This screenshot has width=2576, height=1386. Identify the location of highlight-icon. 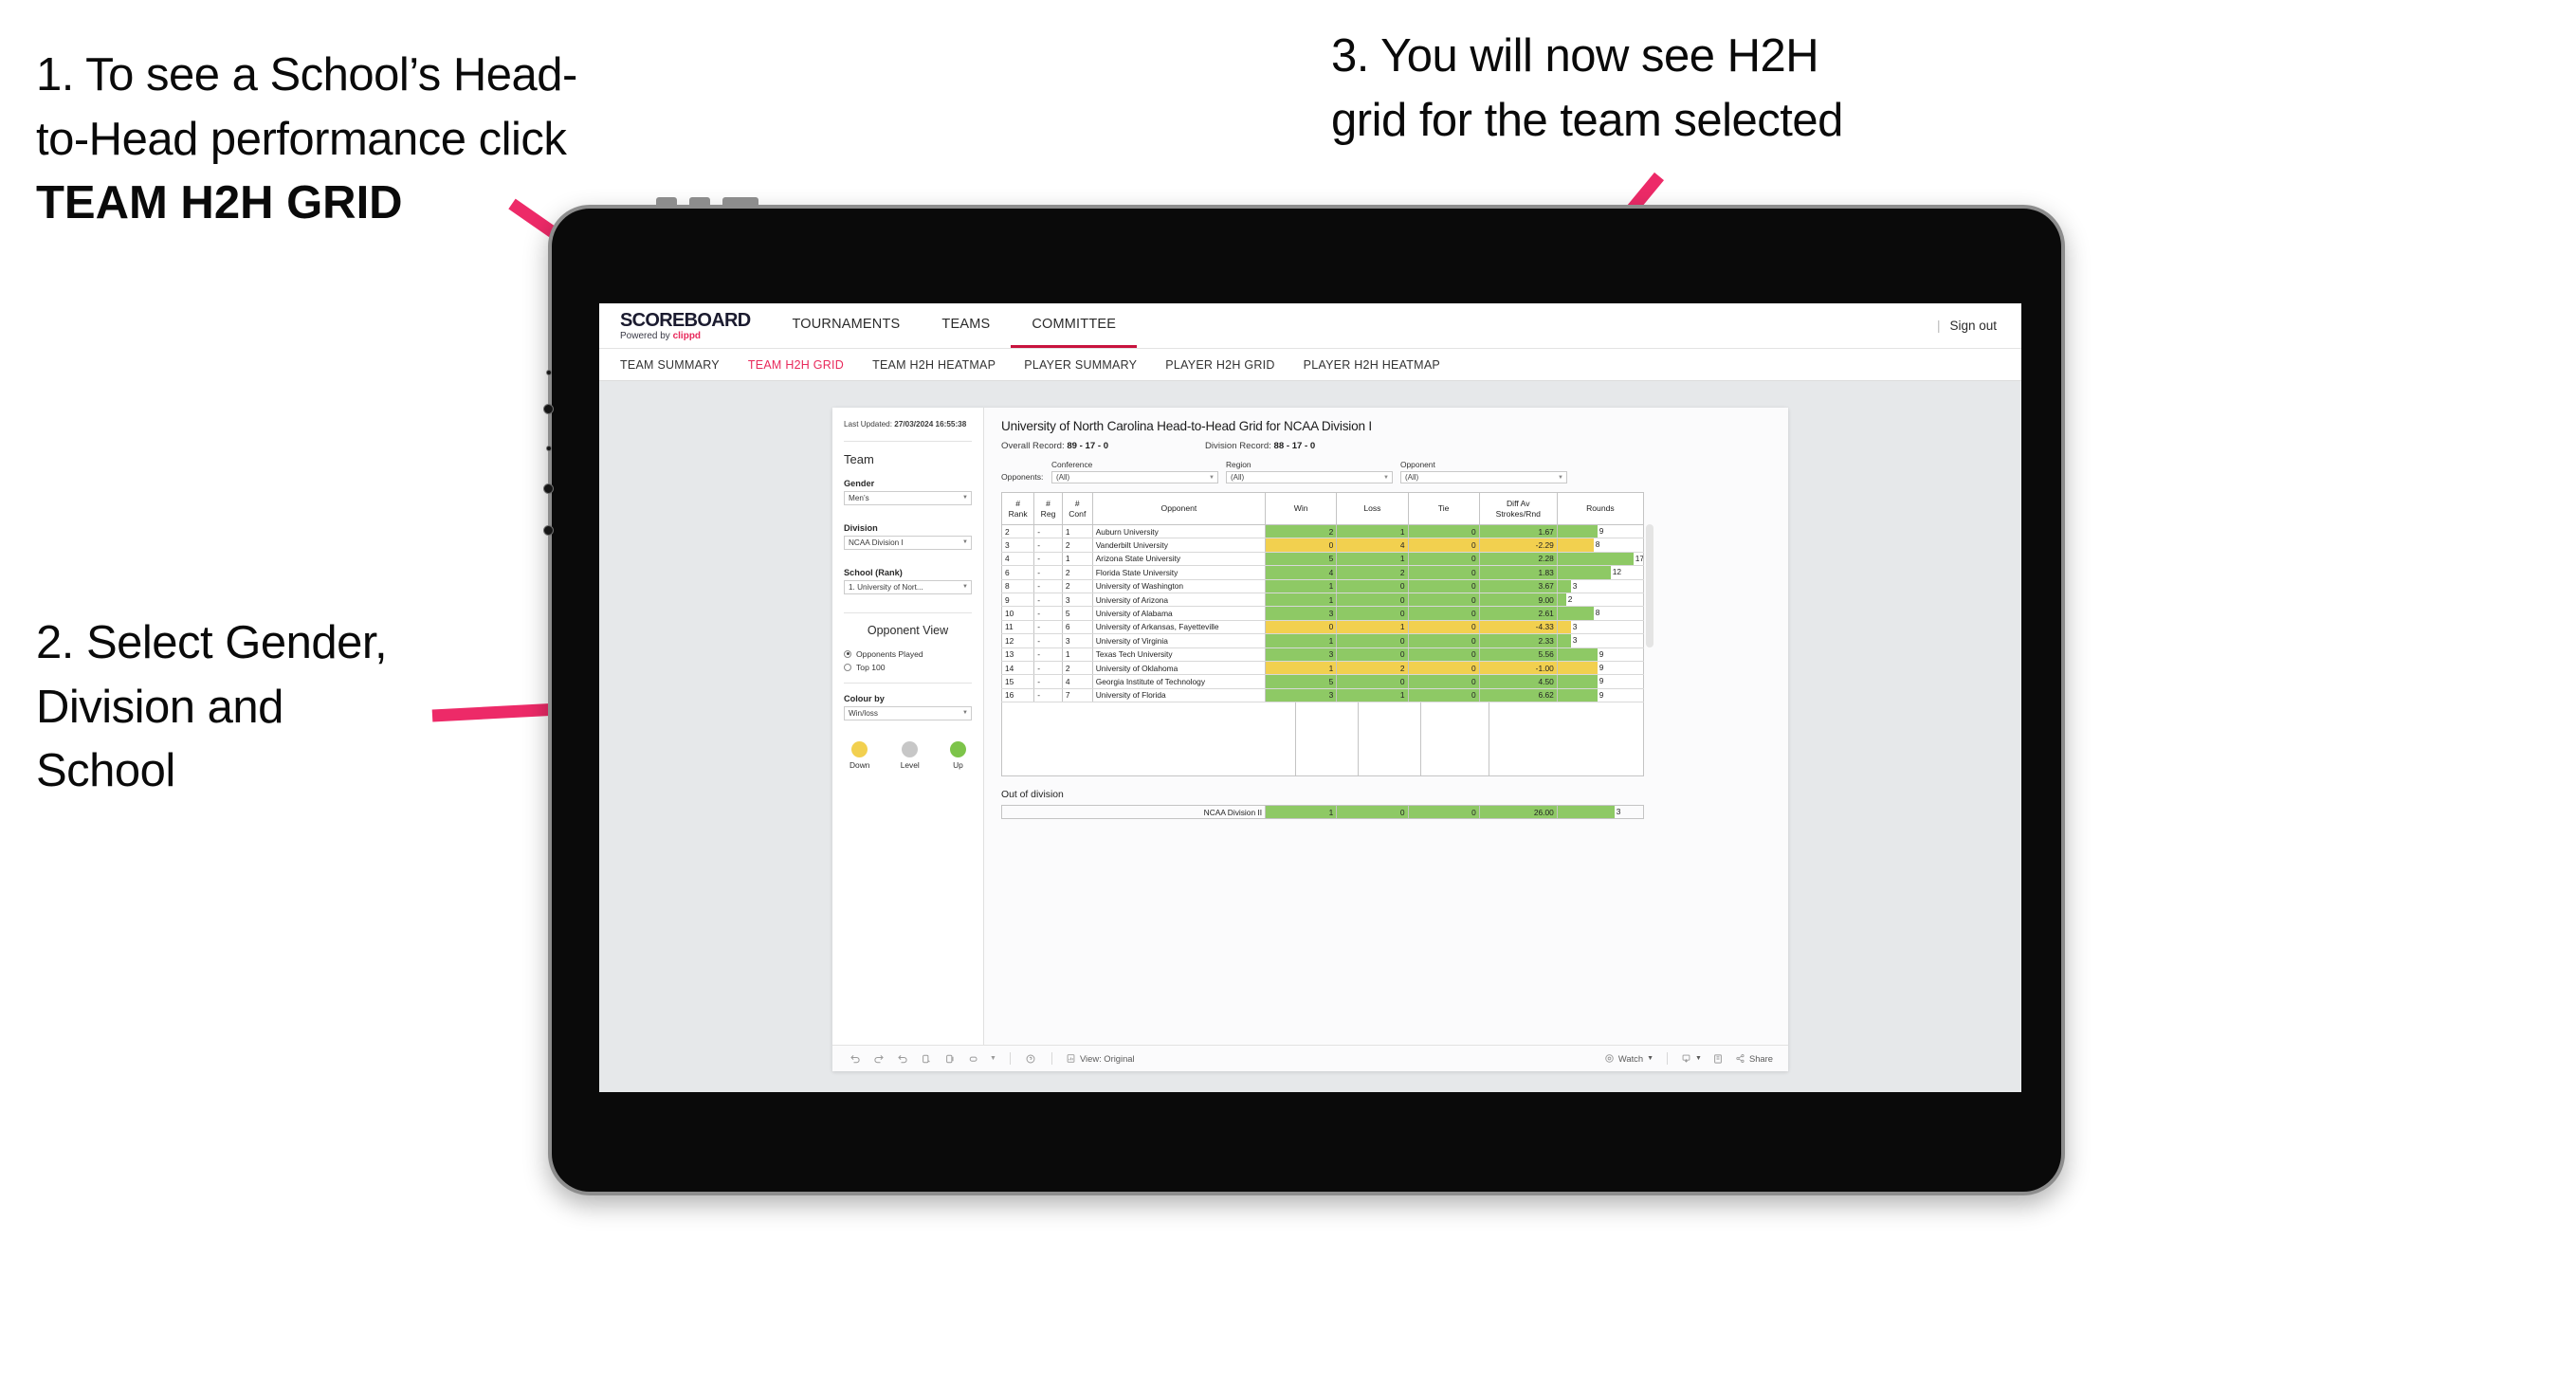
(973, 1058).